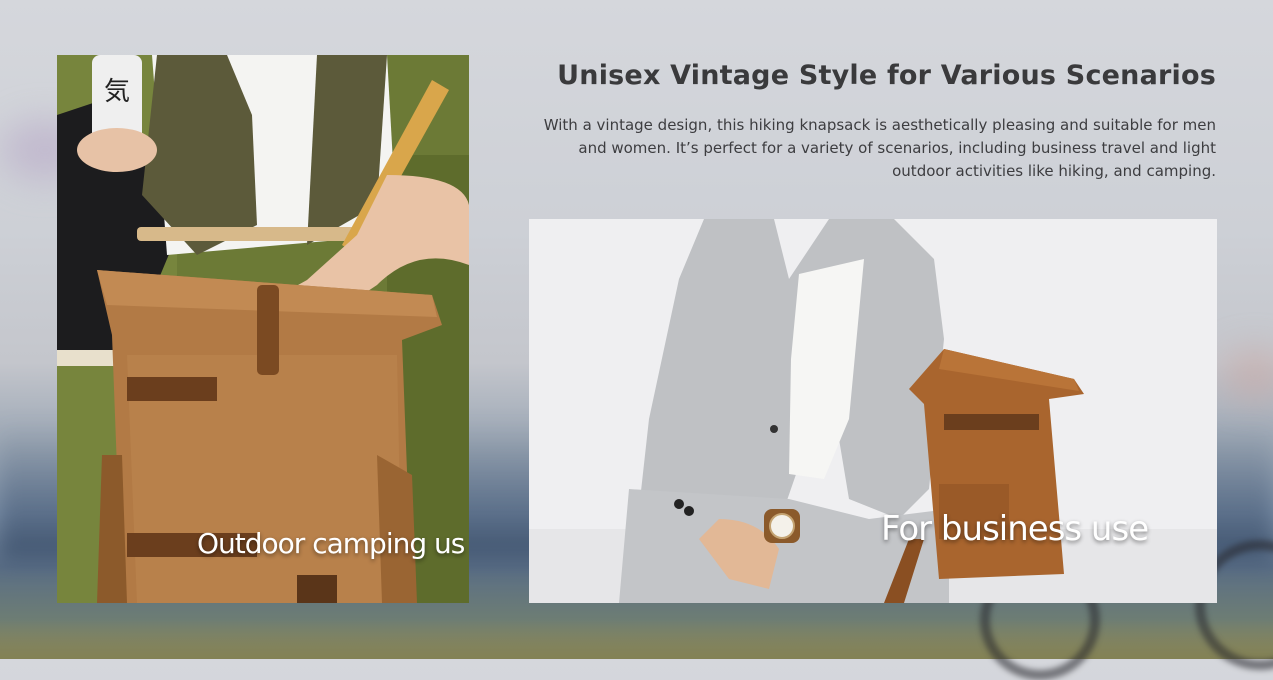 This screenshot has height=680, width=1273. I want to click on business-caption: For business use, so click(1015, 529).